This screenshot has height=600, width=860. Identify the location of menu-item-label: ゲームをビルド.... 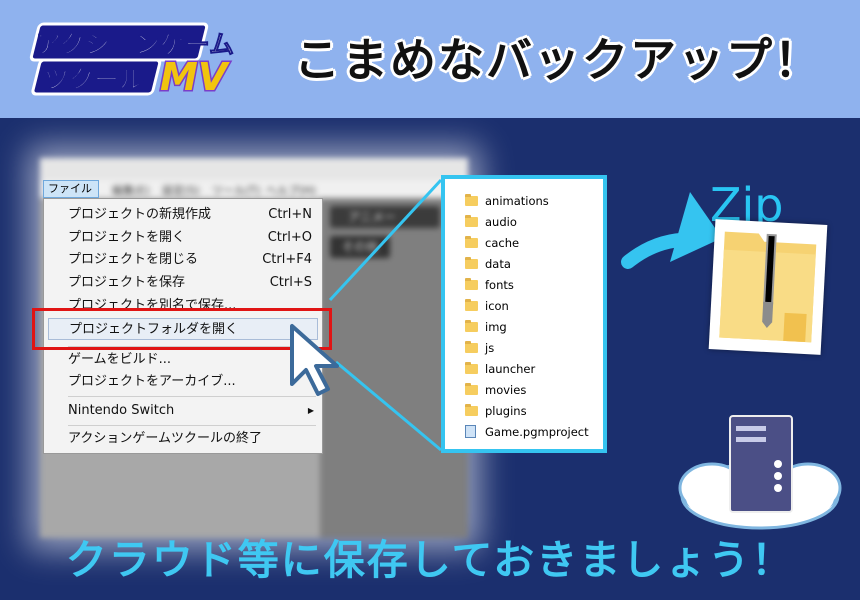
(120, 359).